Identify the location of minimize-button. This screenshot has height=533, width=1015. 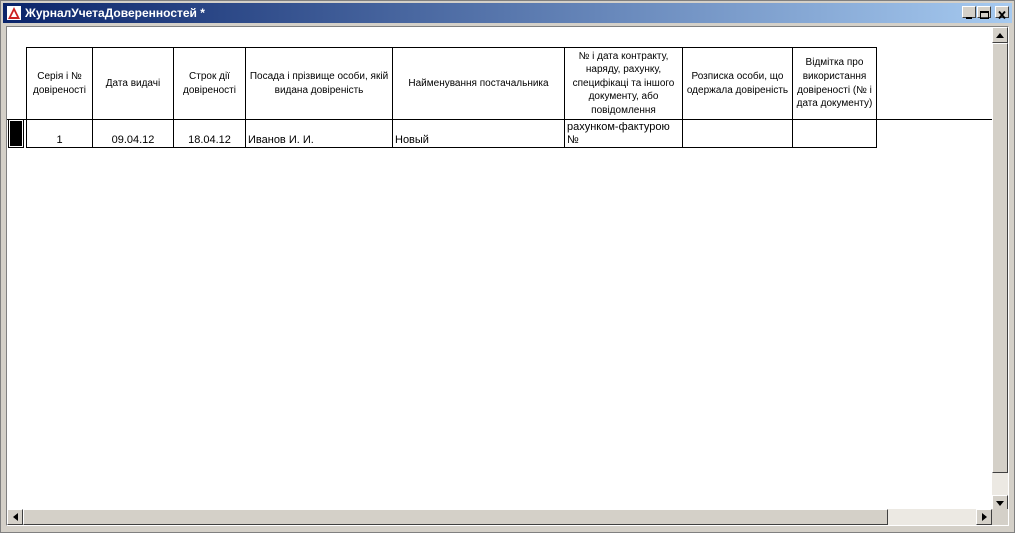
(969, 12).